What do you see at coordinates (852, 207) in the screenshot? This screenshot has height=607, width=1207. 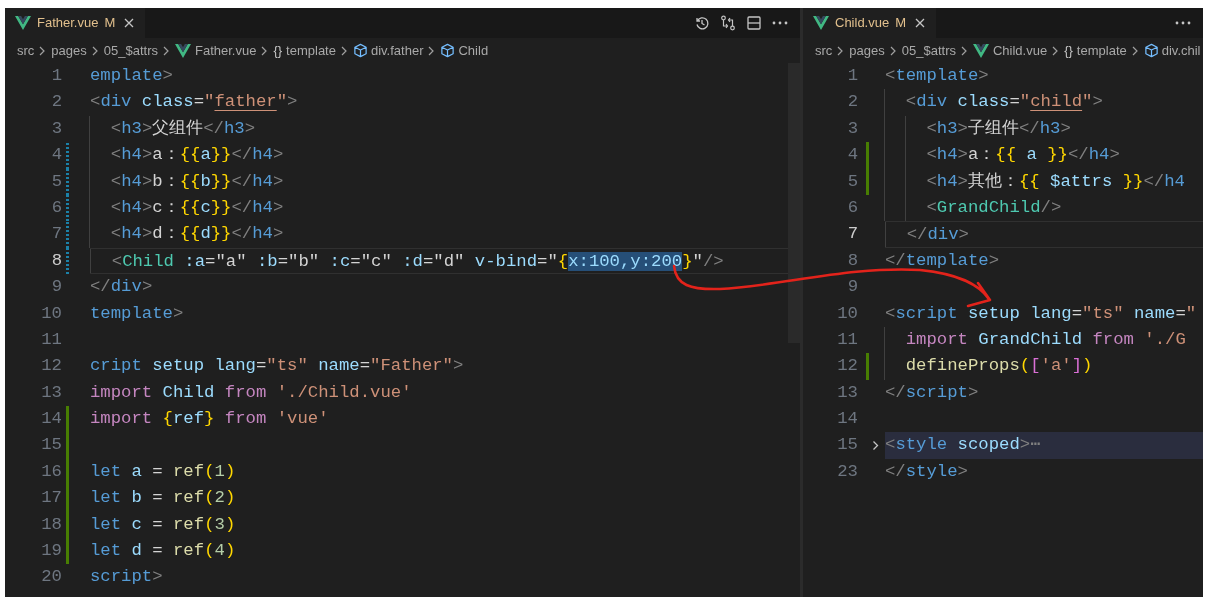 I see `line-number: 6` at bounding box center [852, 207].